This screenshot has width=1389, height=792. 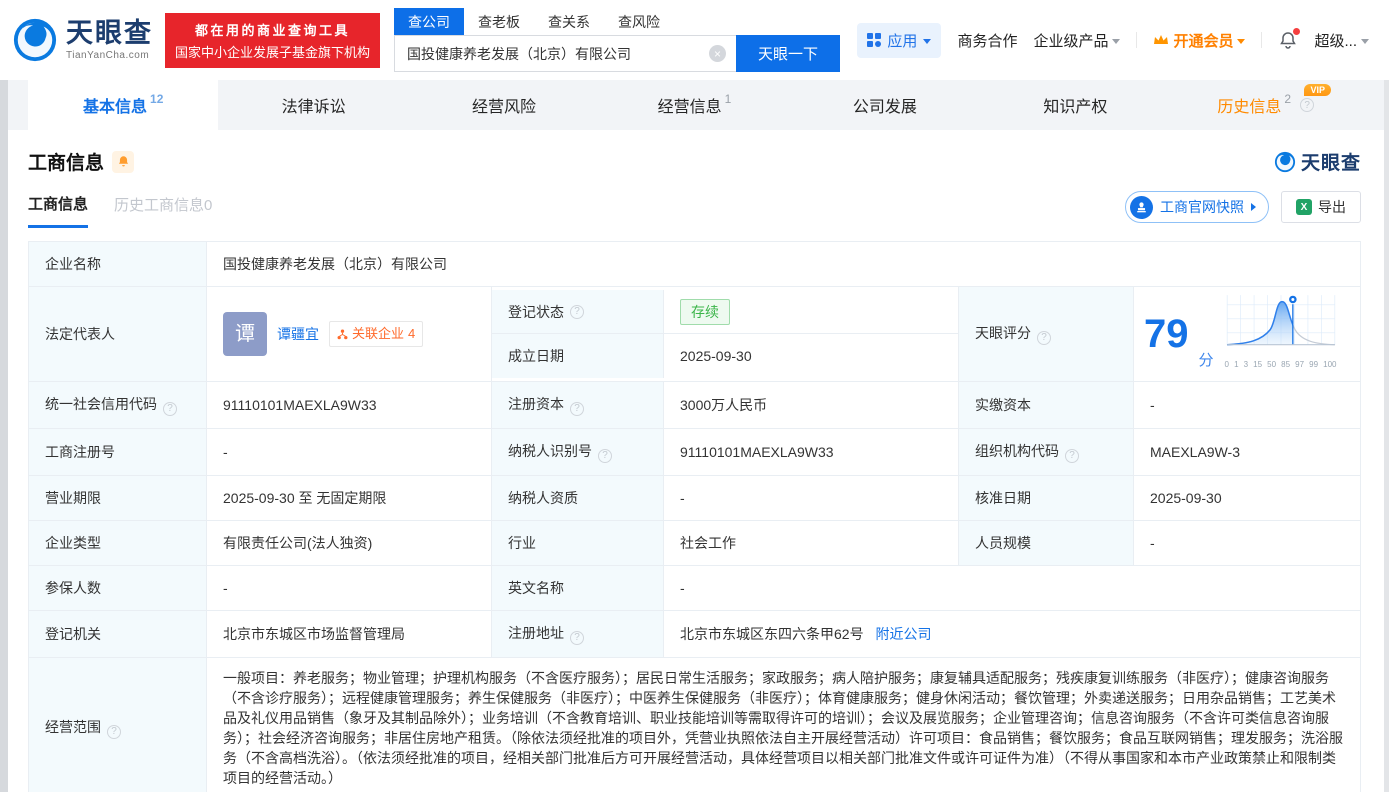 What do you see at coordinates (1077, 40) in the screenshot?
I see `menu-enterprise: 企业级产品` at bounding box center [1077, 40].